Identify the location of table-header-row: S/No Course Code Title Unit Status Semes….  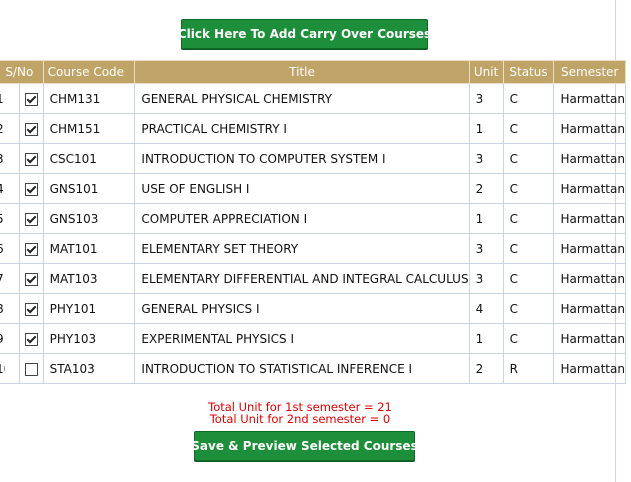
(313, 72).